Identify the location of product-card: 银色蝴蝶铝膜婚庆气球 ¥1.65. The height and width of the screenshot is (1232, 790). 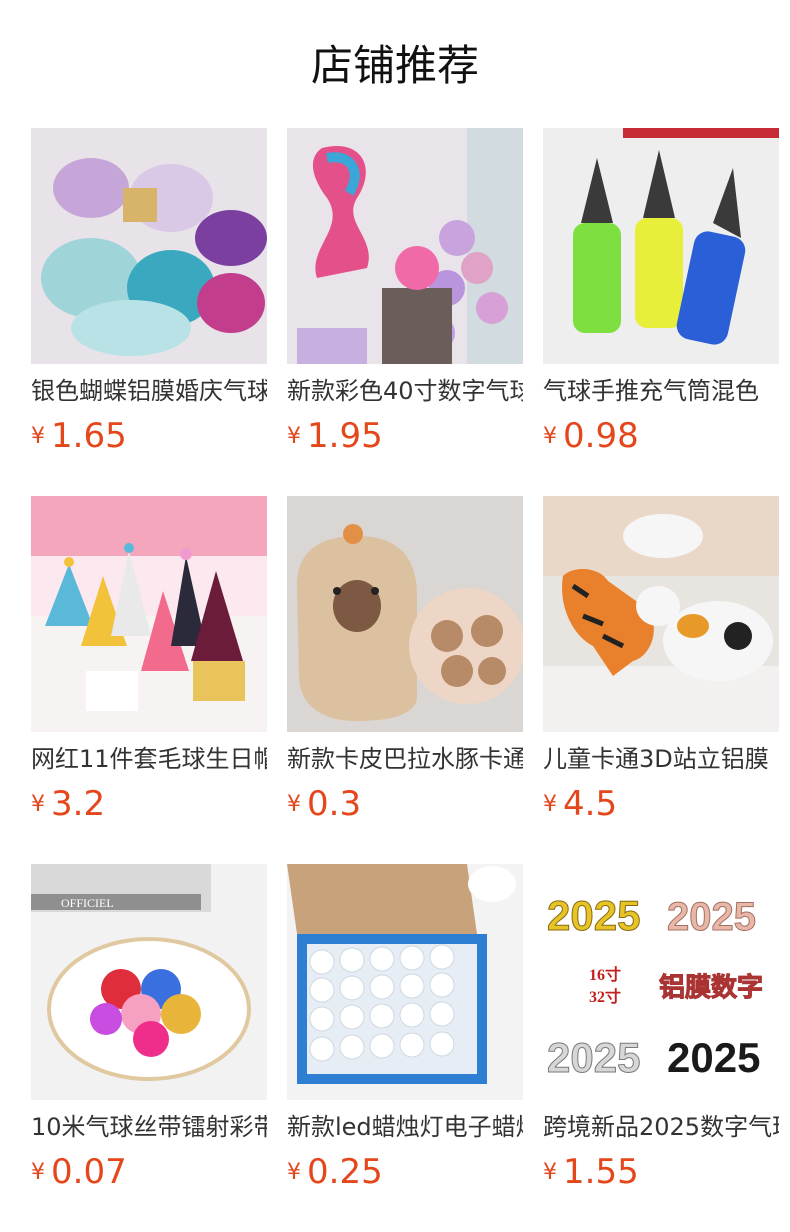
(149, 296).